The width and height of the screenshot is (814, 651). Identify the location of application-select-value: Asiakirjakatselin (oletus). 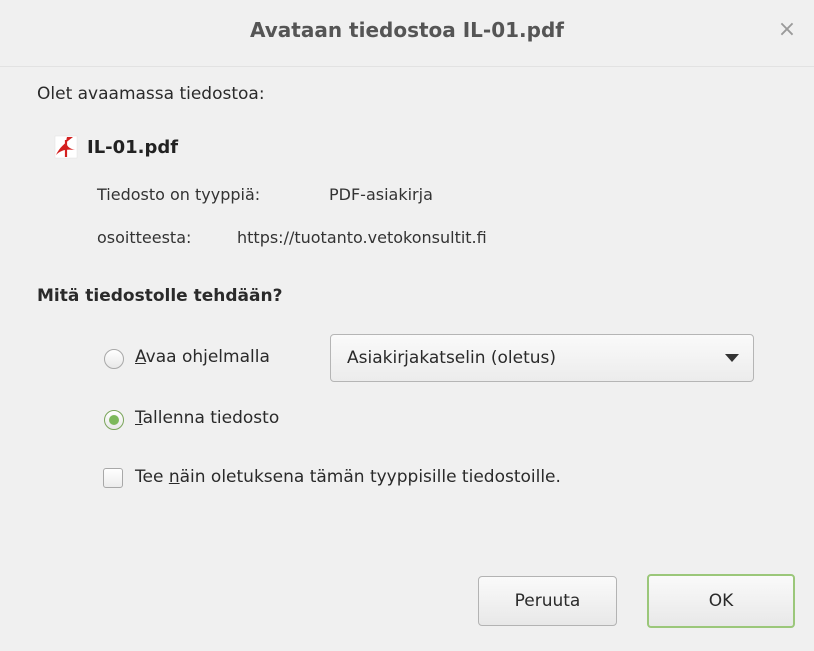
(452, 358).